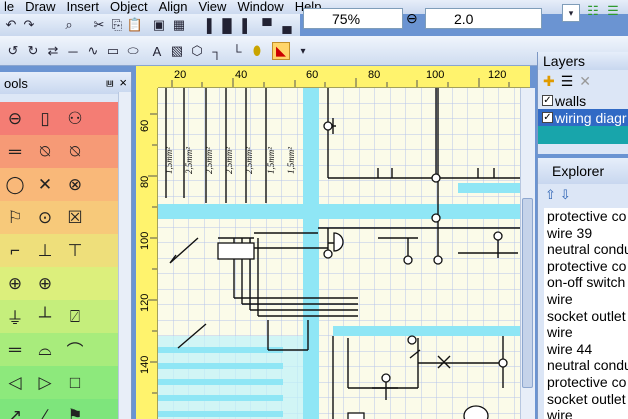 This screenshot has width=628, height=419. What do you see at coordinates (353, 18) in the screenshot?
I see `zoom-combo: 75%` at bounding box center [353, 18].